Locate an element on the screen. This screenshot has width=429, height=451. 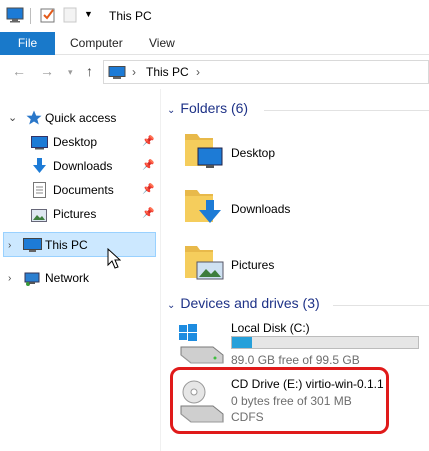
nav-item-quick-access: ⌄ Quick access is located at coordinates (83, 118).